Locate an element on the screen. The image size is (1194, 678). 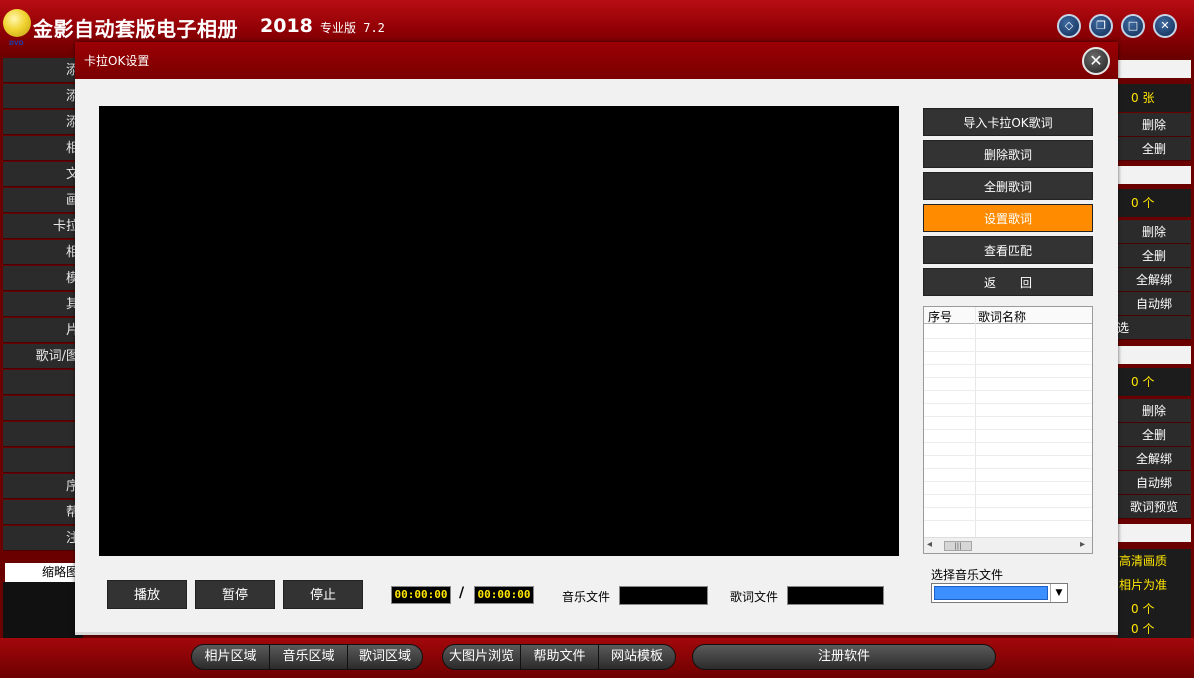
scroll-right-arrow-icon: ▸ is located at coordinates (1082, 544).